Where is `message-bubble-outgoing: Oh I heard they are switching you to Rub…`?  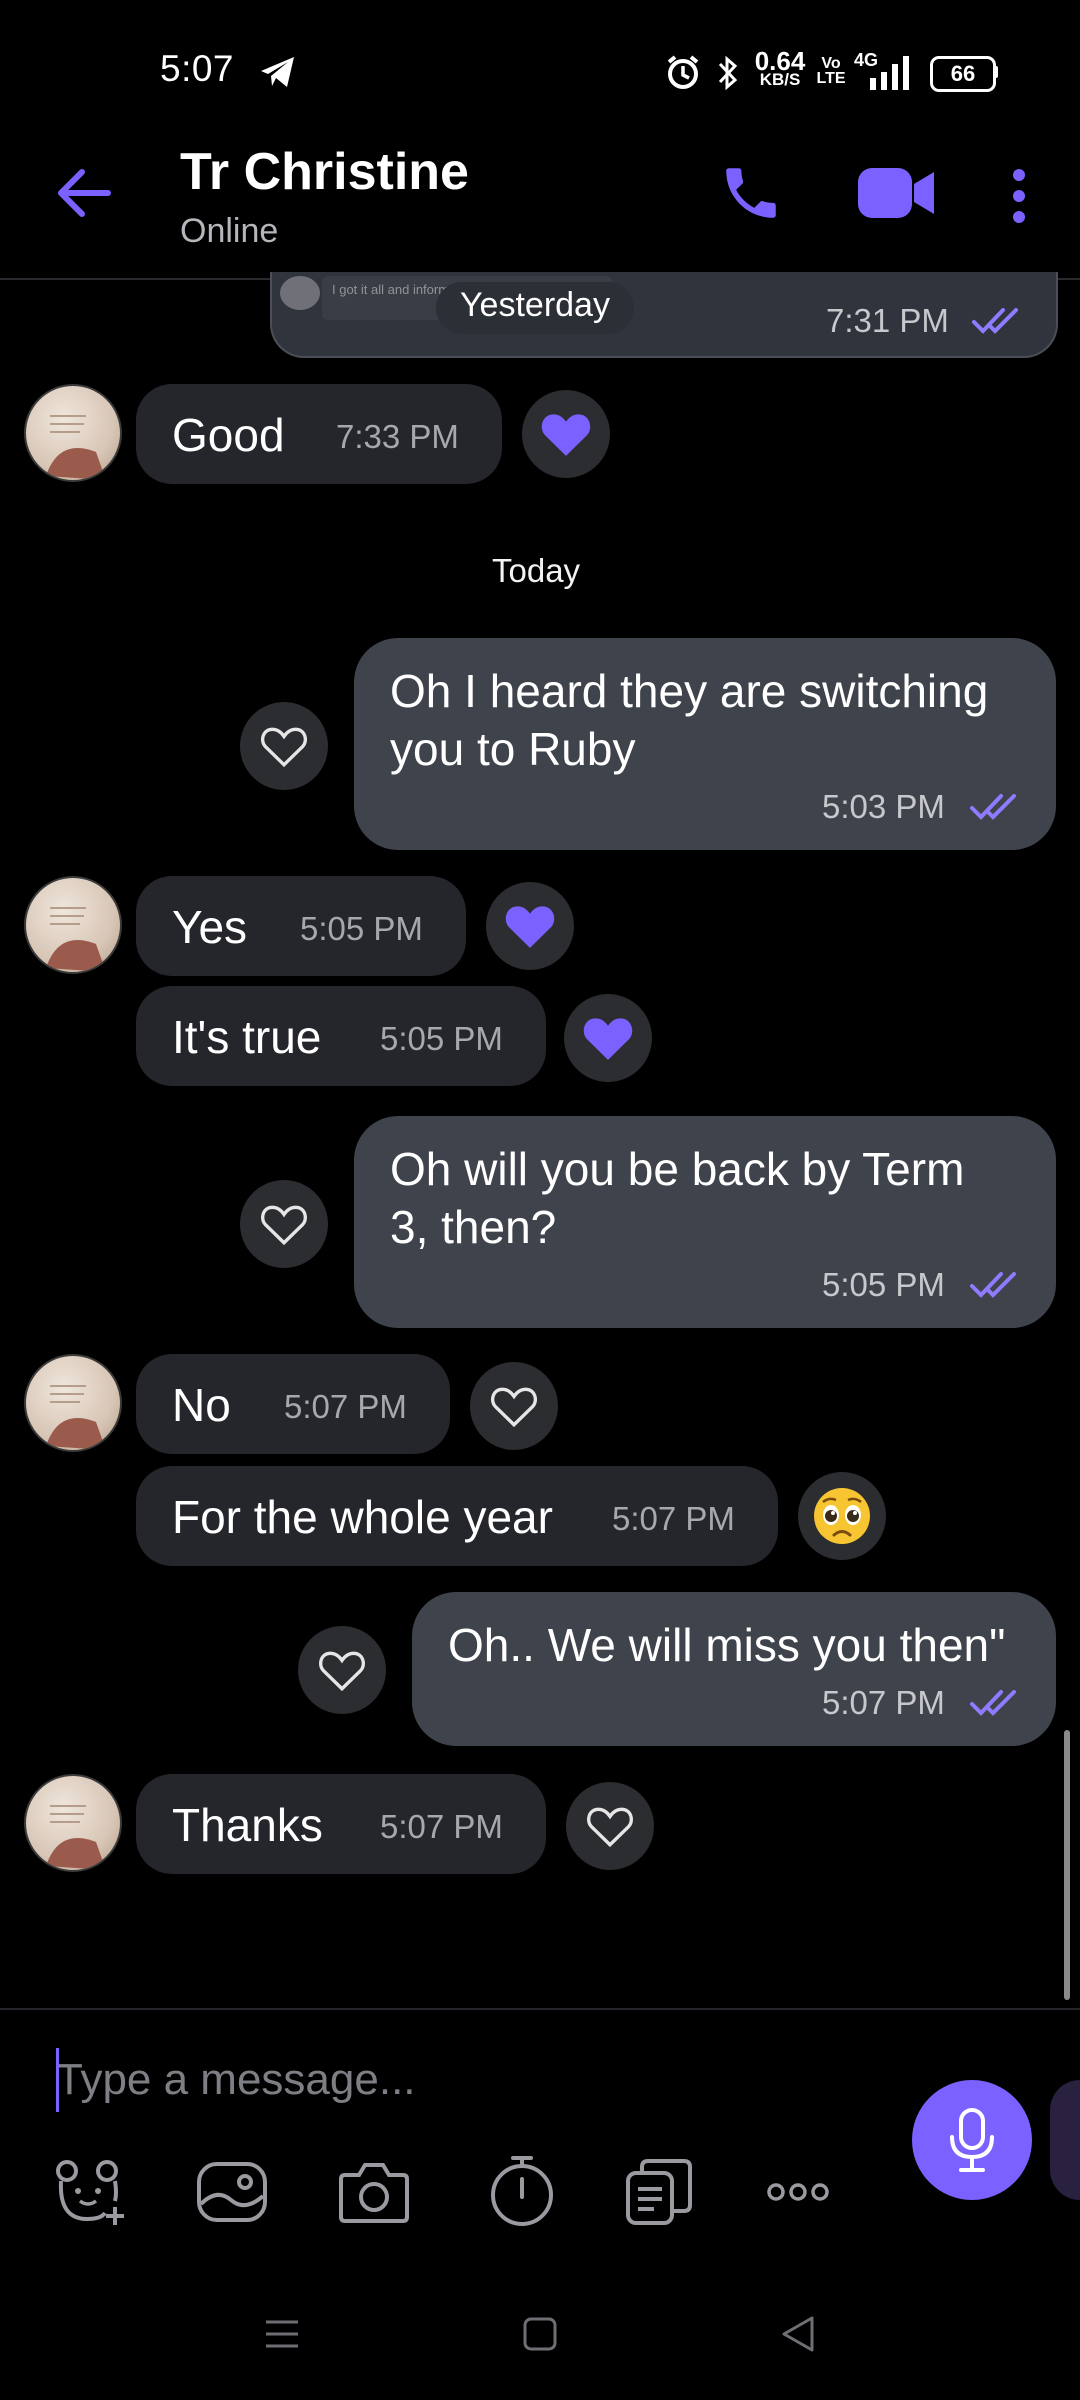
message-bubble-outgoing: Oh I heard they are switching you to Rub… is located at coordinates (705, 744).